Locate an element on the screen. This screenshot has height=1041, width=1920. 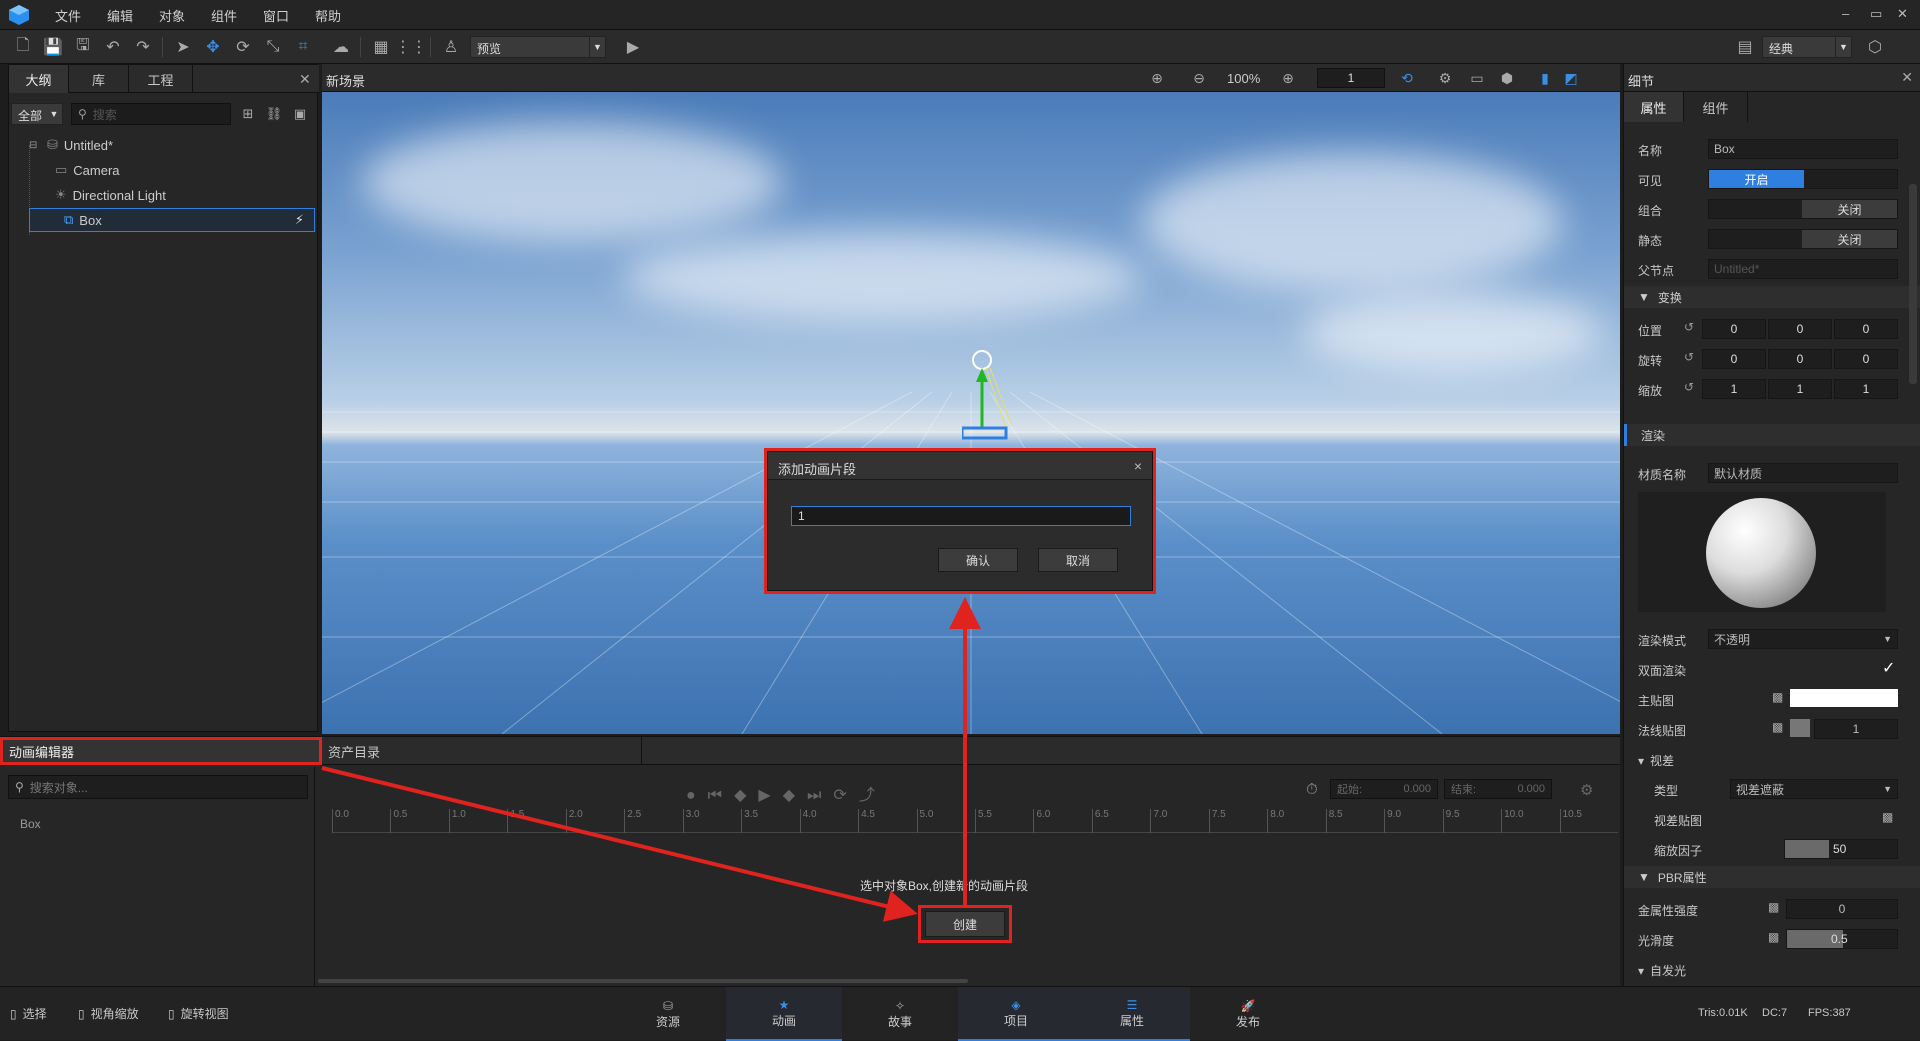
position-x: 0 is located at coordinates (1734, 329).